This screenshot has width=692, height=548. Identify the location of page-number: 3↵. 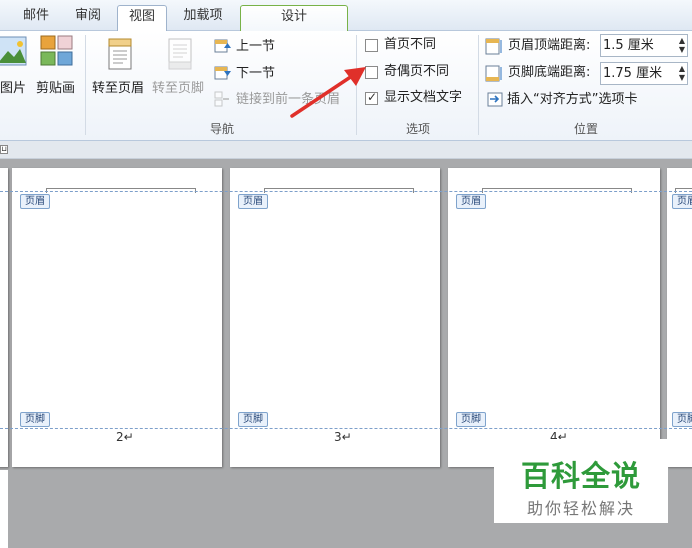
(343, 437).